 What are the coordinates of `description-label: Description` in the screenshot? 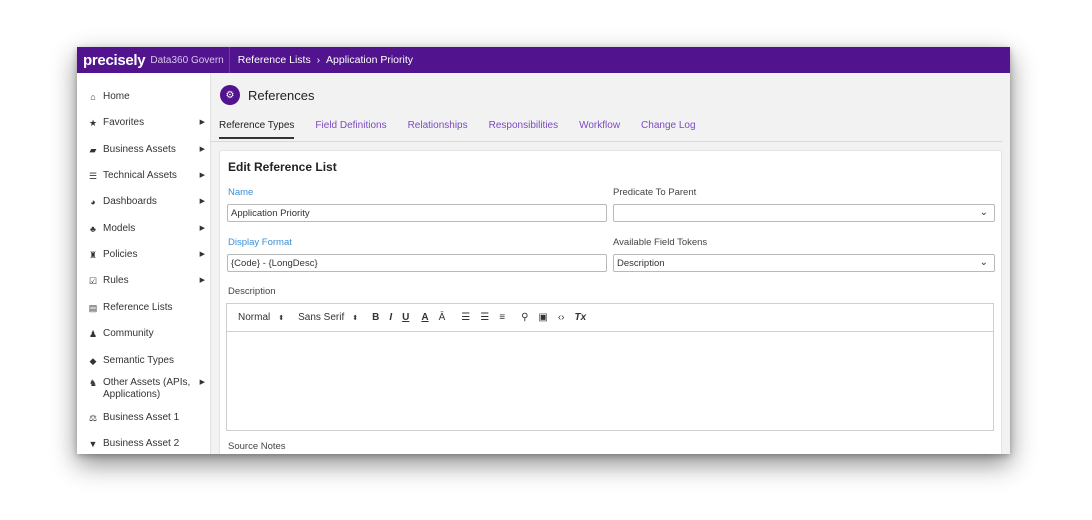 It's located at (252, 291).